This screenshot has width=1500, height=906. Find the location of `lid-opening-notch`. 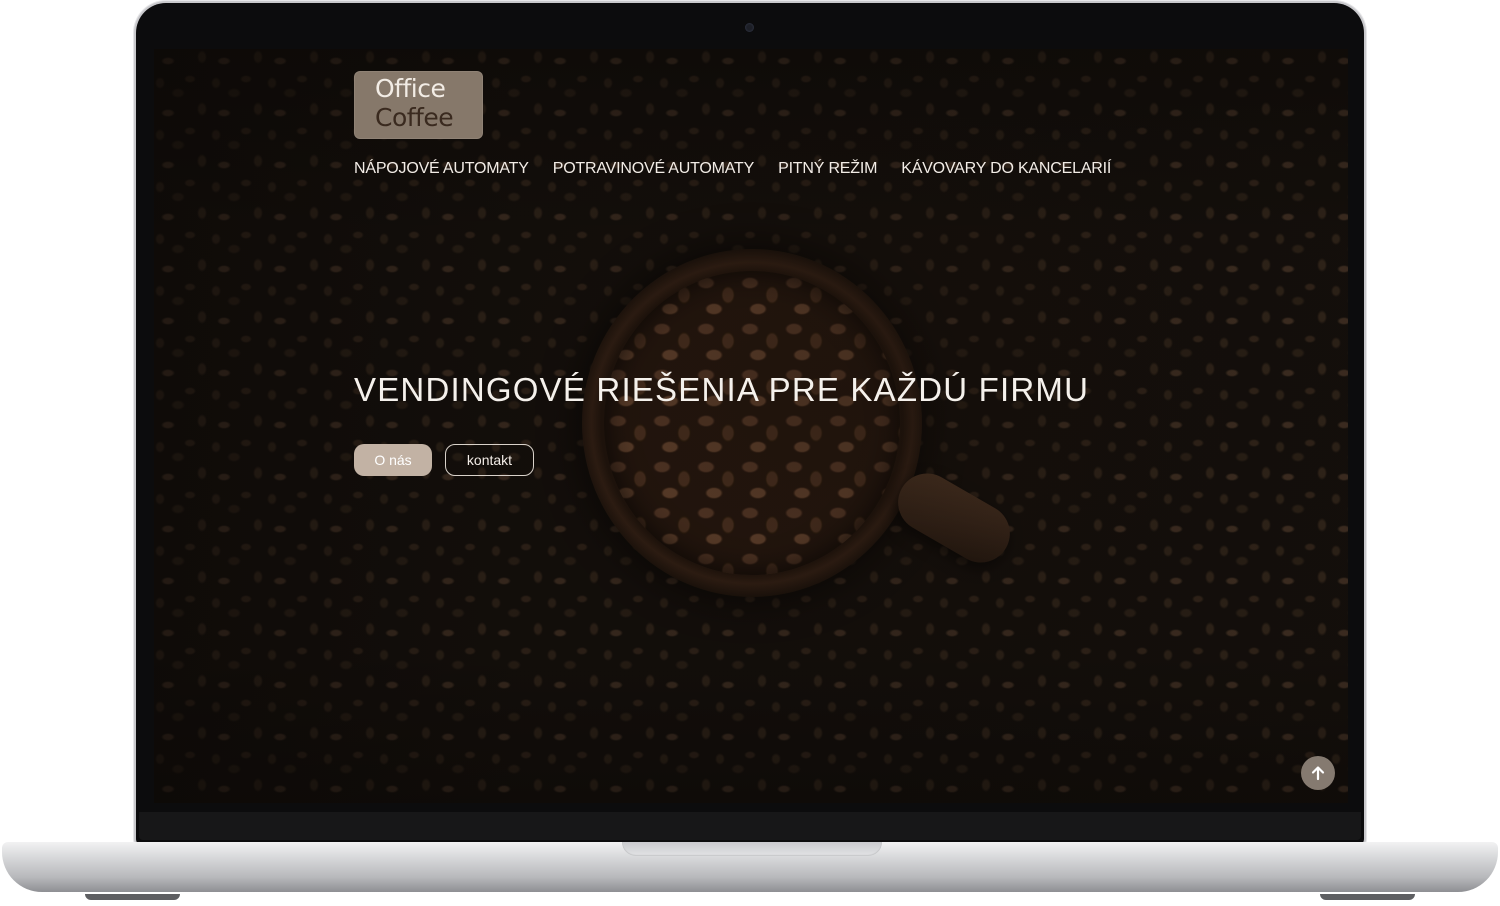

lid-opening-notch is located at coordinates (752, 849).